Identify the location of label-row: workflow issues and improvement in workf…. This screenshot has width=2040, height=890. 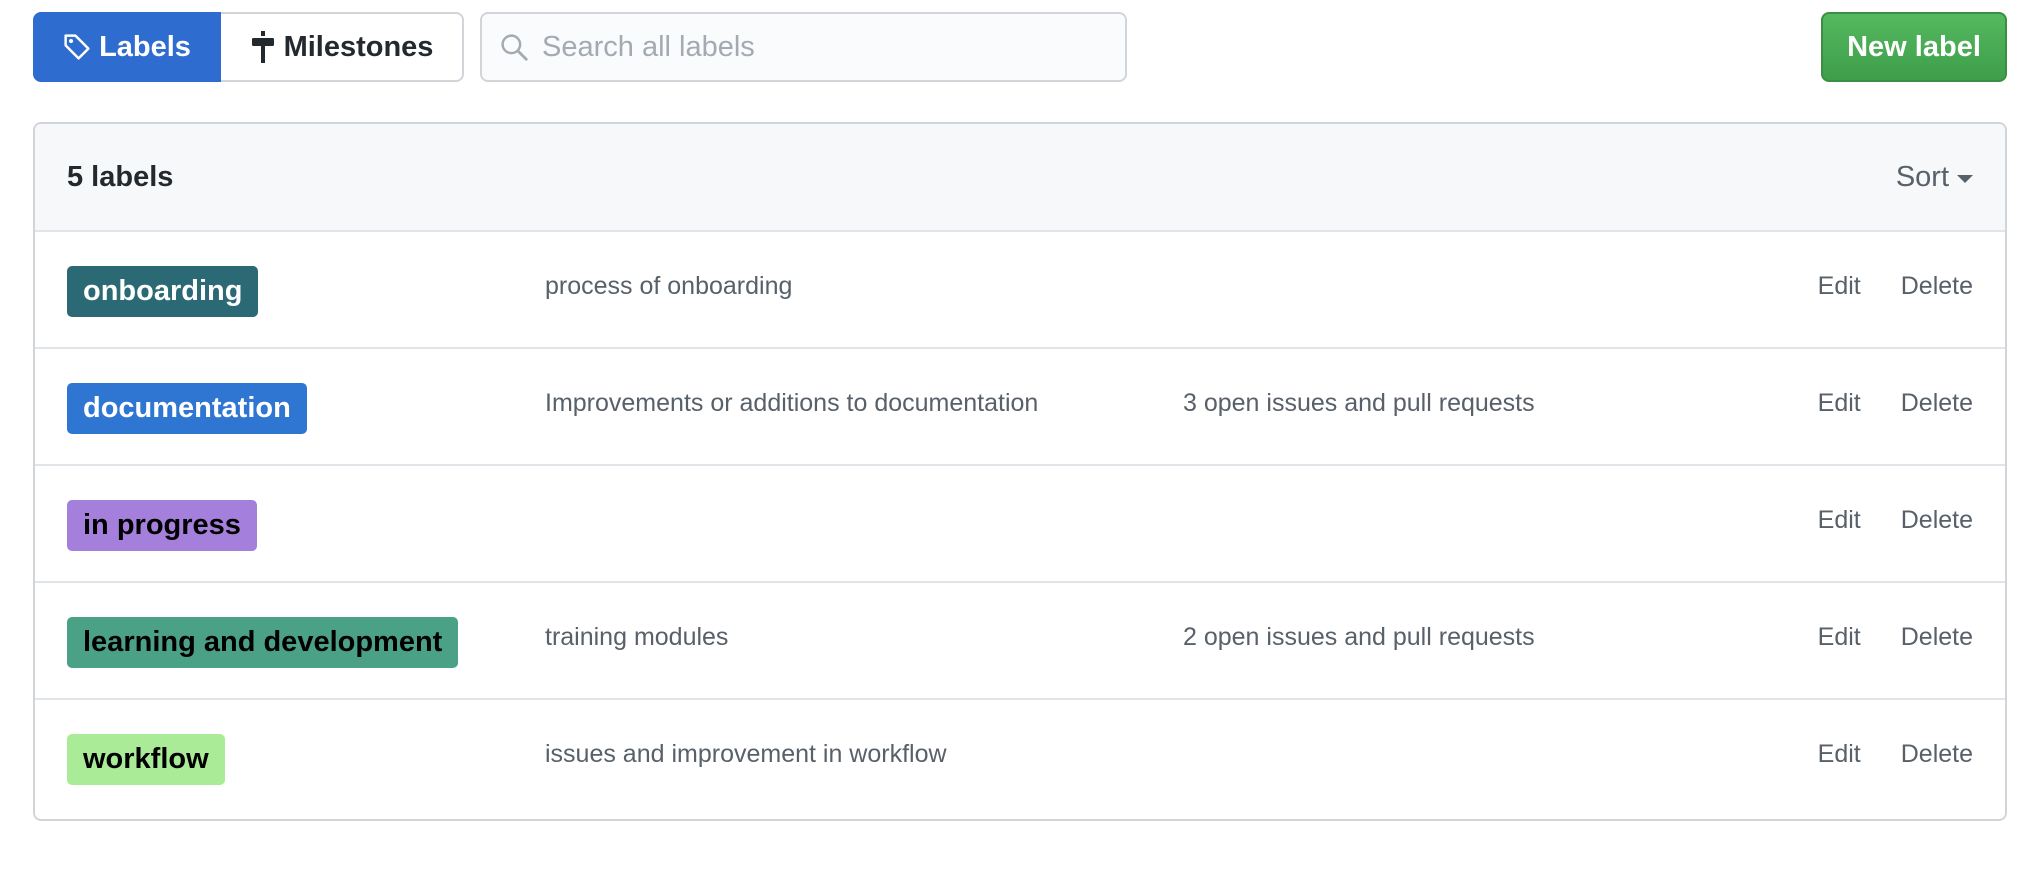
(1020, 758).